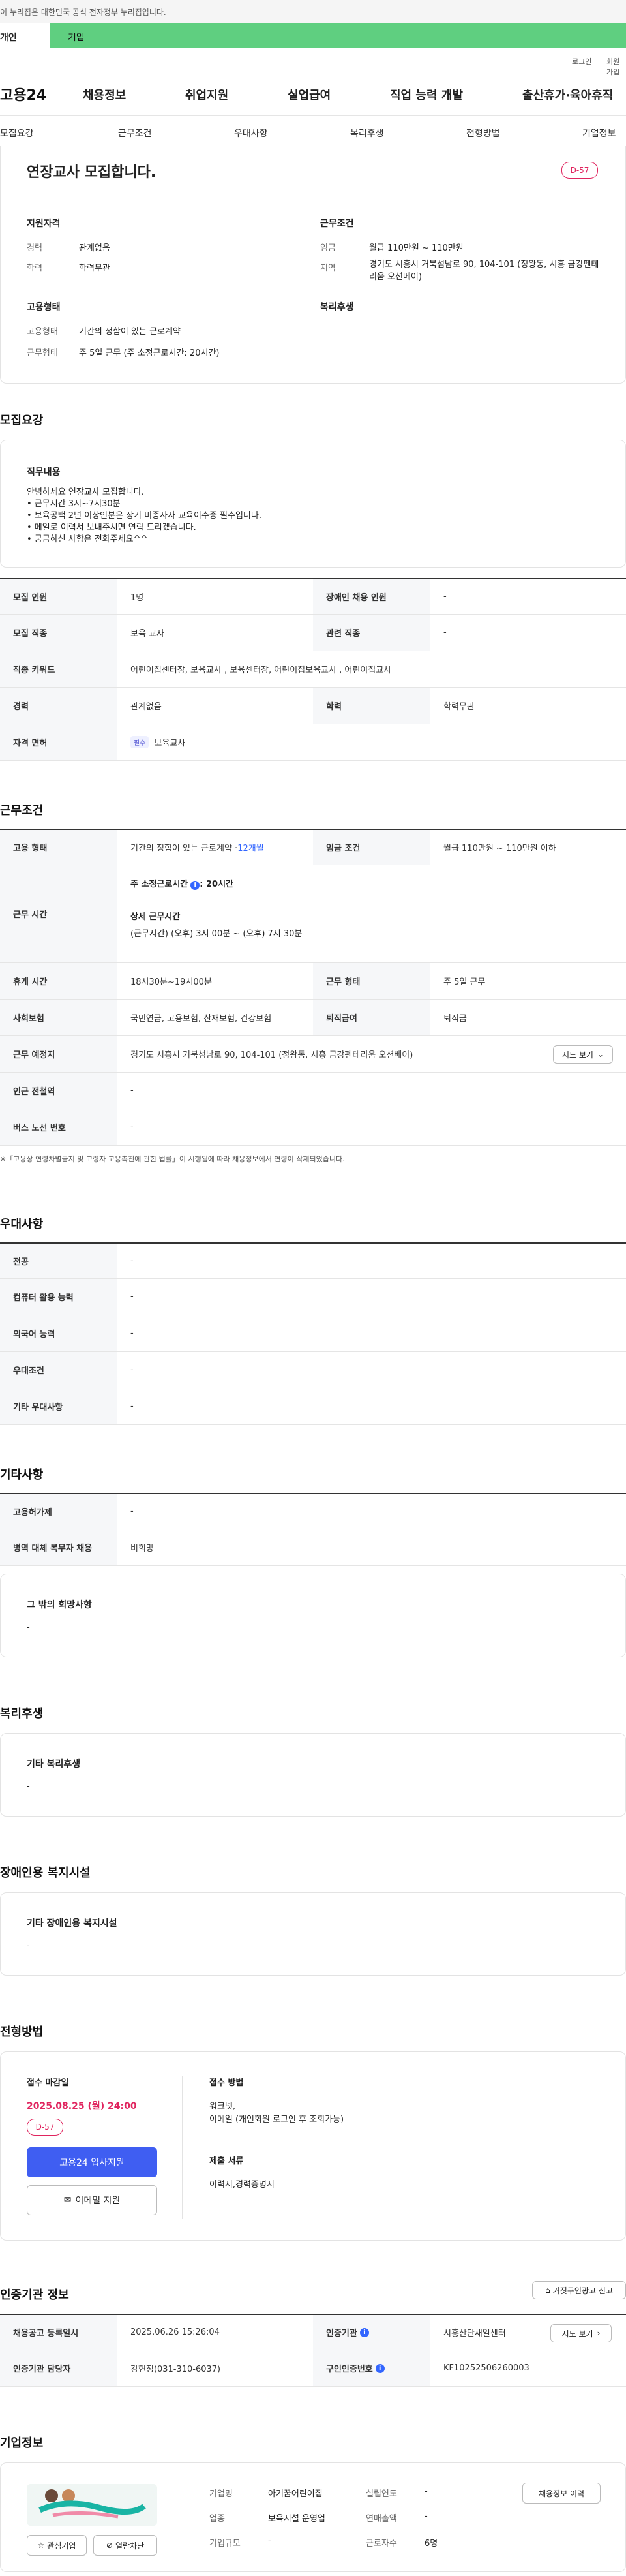  I want to click on snb-item-selection: 전형방법, so click(483, 133).